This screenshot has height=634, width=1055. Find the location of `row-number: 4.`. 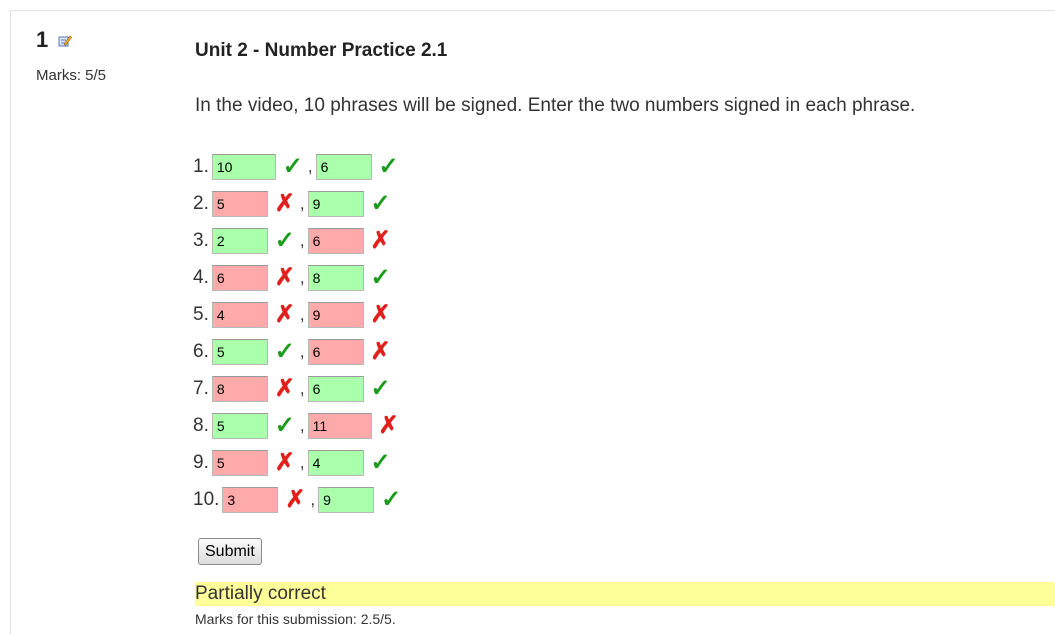

row-number: 4. is located at coordinates (201, 277).